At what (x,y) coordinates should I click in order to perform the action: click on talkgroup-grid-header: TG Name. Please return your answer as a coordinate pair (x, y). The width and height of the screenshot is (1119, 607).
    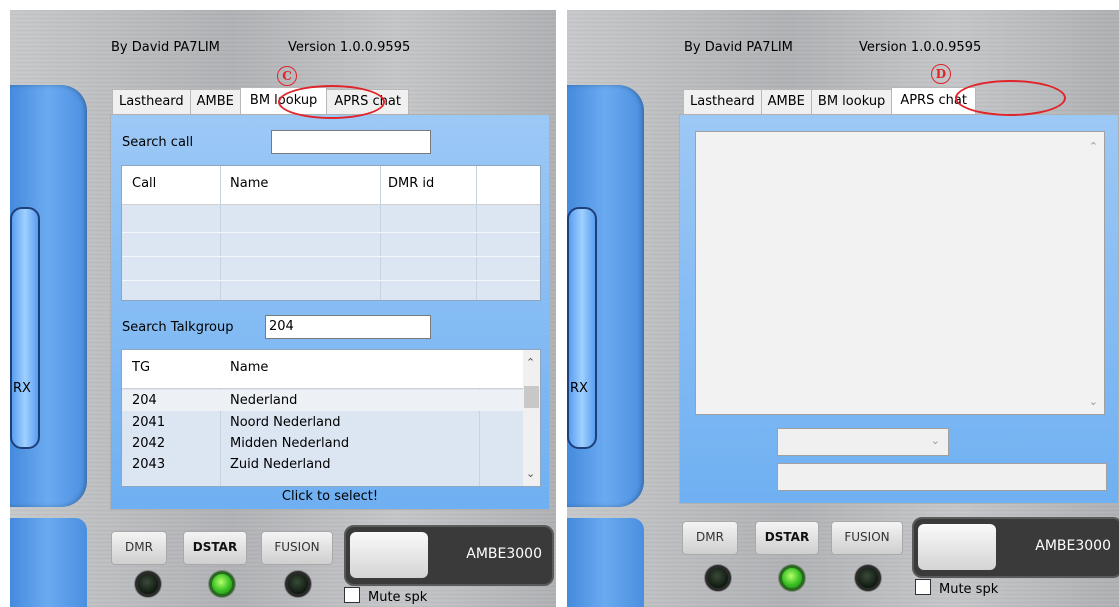
    Looking at the image, I should click on (331, 369).